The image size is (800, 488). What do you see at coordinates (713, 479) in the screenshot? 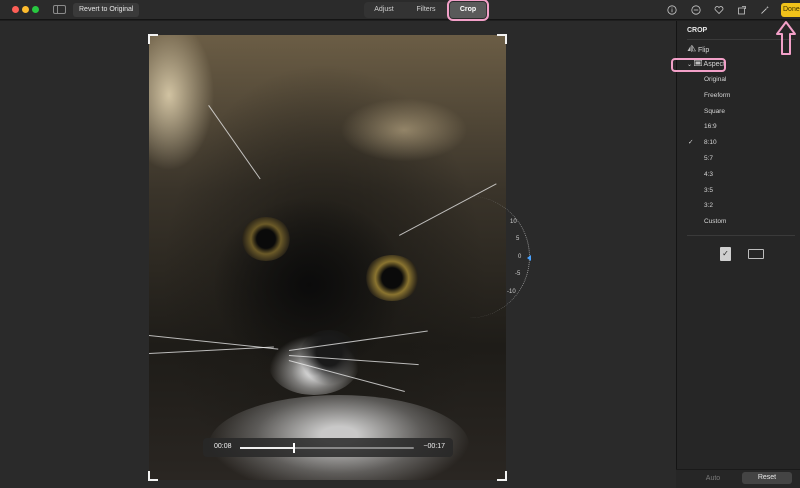
I see `auto-button: Auto` at bounding box center [713, 479].